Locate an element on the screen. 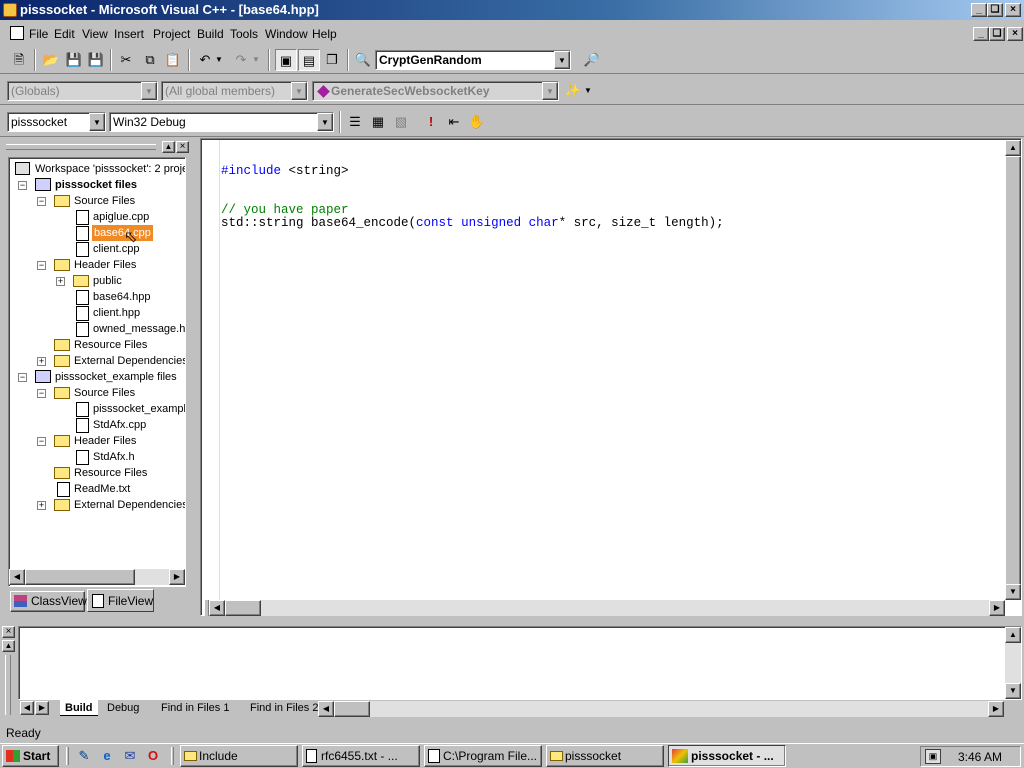 The width and height of the screenshot is (1024, 768). redo-dropdown-icon: ▼ is located at coordinates (256, 60).